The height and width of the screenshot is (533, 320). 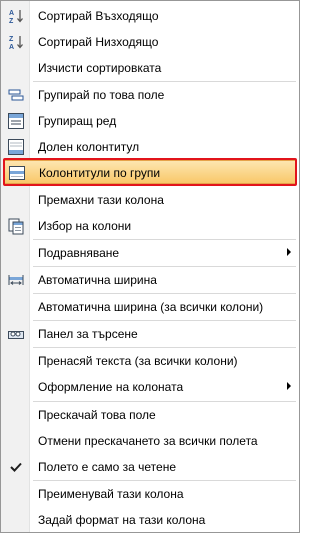 I want to click on find-panel-icon, so click(x=16, y=334).